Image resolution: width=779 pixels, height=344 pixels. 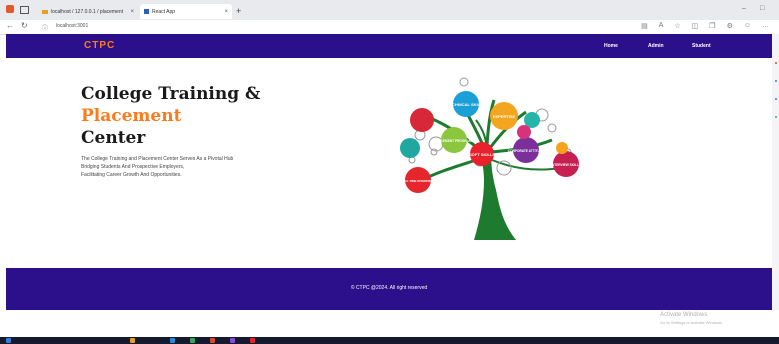 I want to click on bubble-label: PLACEMENT PROGRAMS, so click(x=454, y=141).